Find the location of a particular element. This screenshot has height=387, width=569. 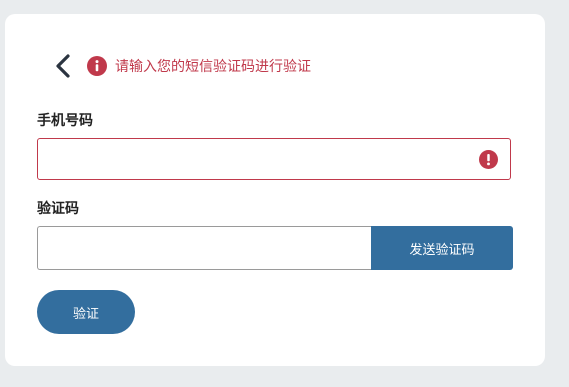

code-label: 验证码 is located at coordinates (58, 209).